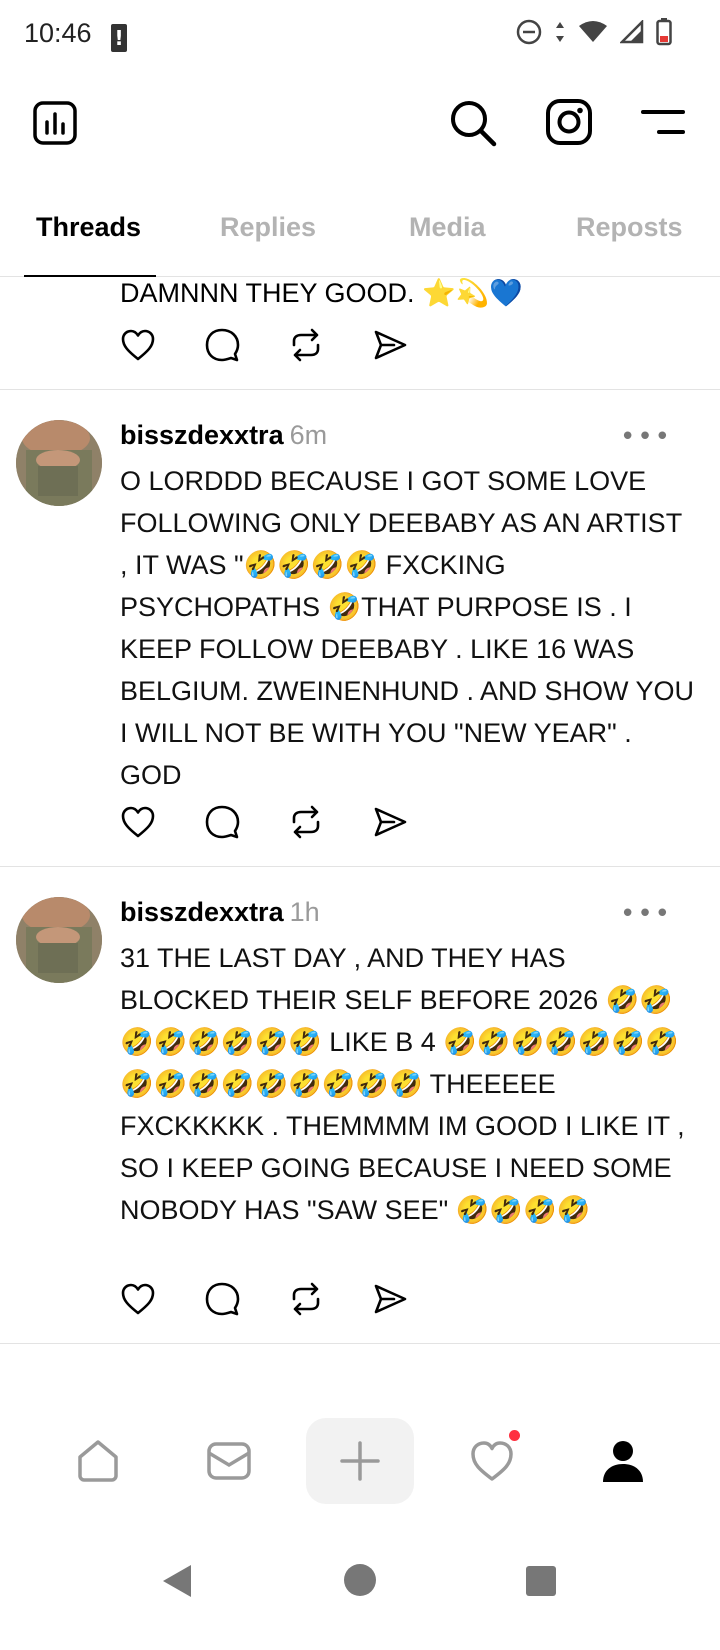 Image resolution: width=720 pixels, height=1650 pixels. What do you see at coordinates (514, 1435) in the screenshot?
I see `notification-dot` at bounding box center [514, 1435].